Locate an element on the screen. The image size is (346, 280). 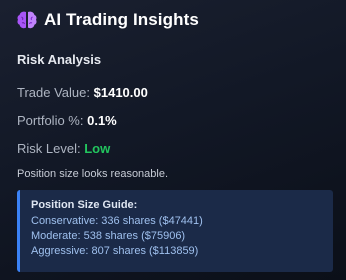
risk-level-row: Risk Level: Low is located at coordinates (63, 148).